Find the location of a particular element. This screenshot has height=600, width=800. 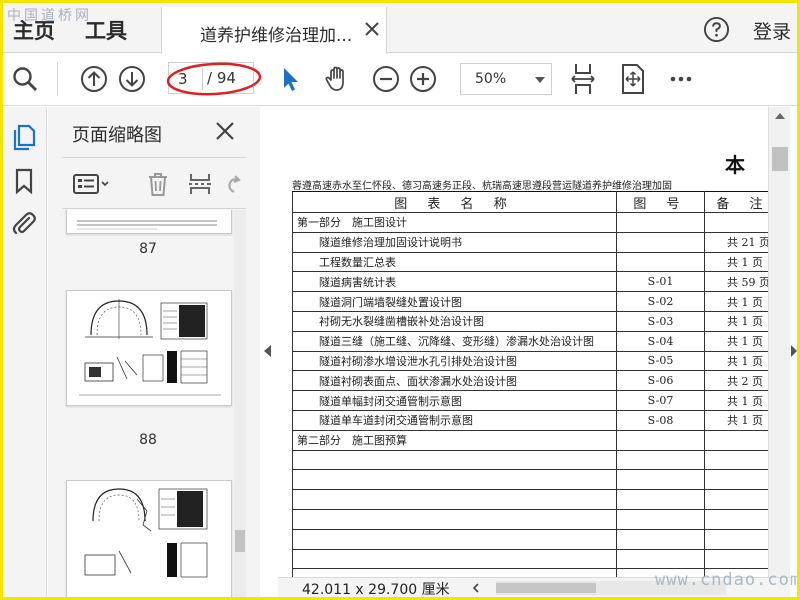

table-cell-name: 衬砌无水裂缝凿槽嵌补处治设计图 is located at coordinates (454, 321).